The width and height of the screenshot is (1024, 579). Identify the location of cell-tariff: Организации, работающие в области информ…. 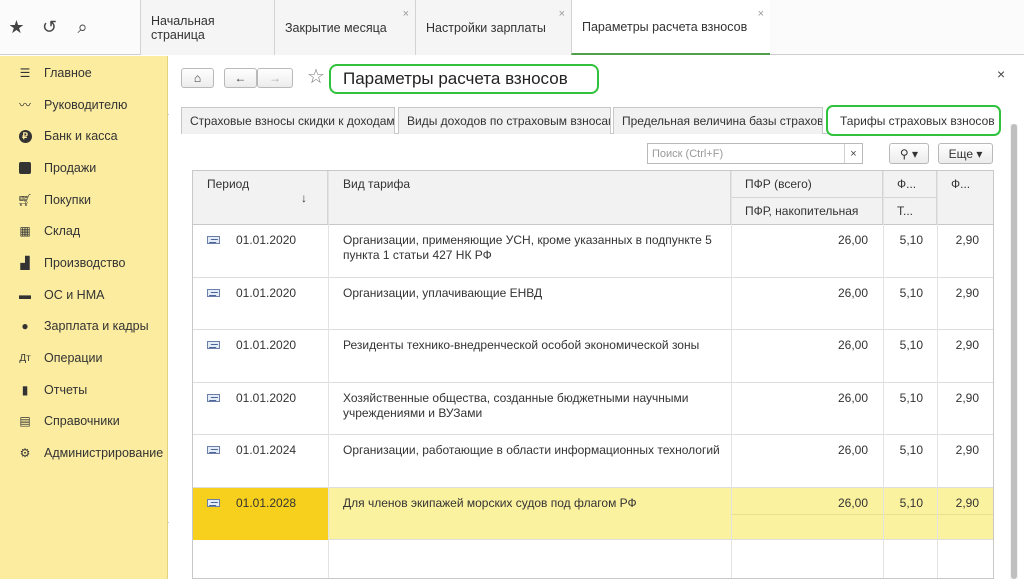
(531, 450).